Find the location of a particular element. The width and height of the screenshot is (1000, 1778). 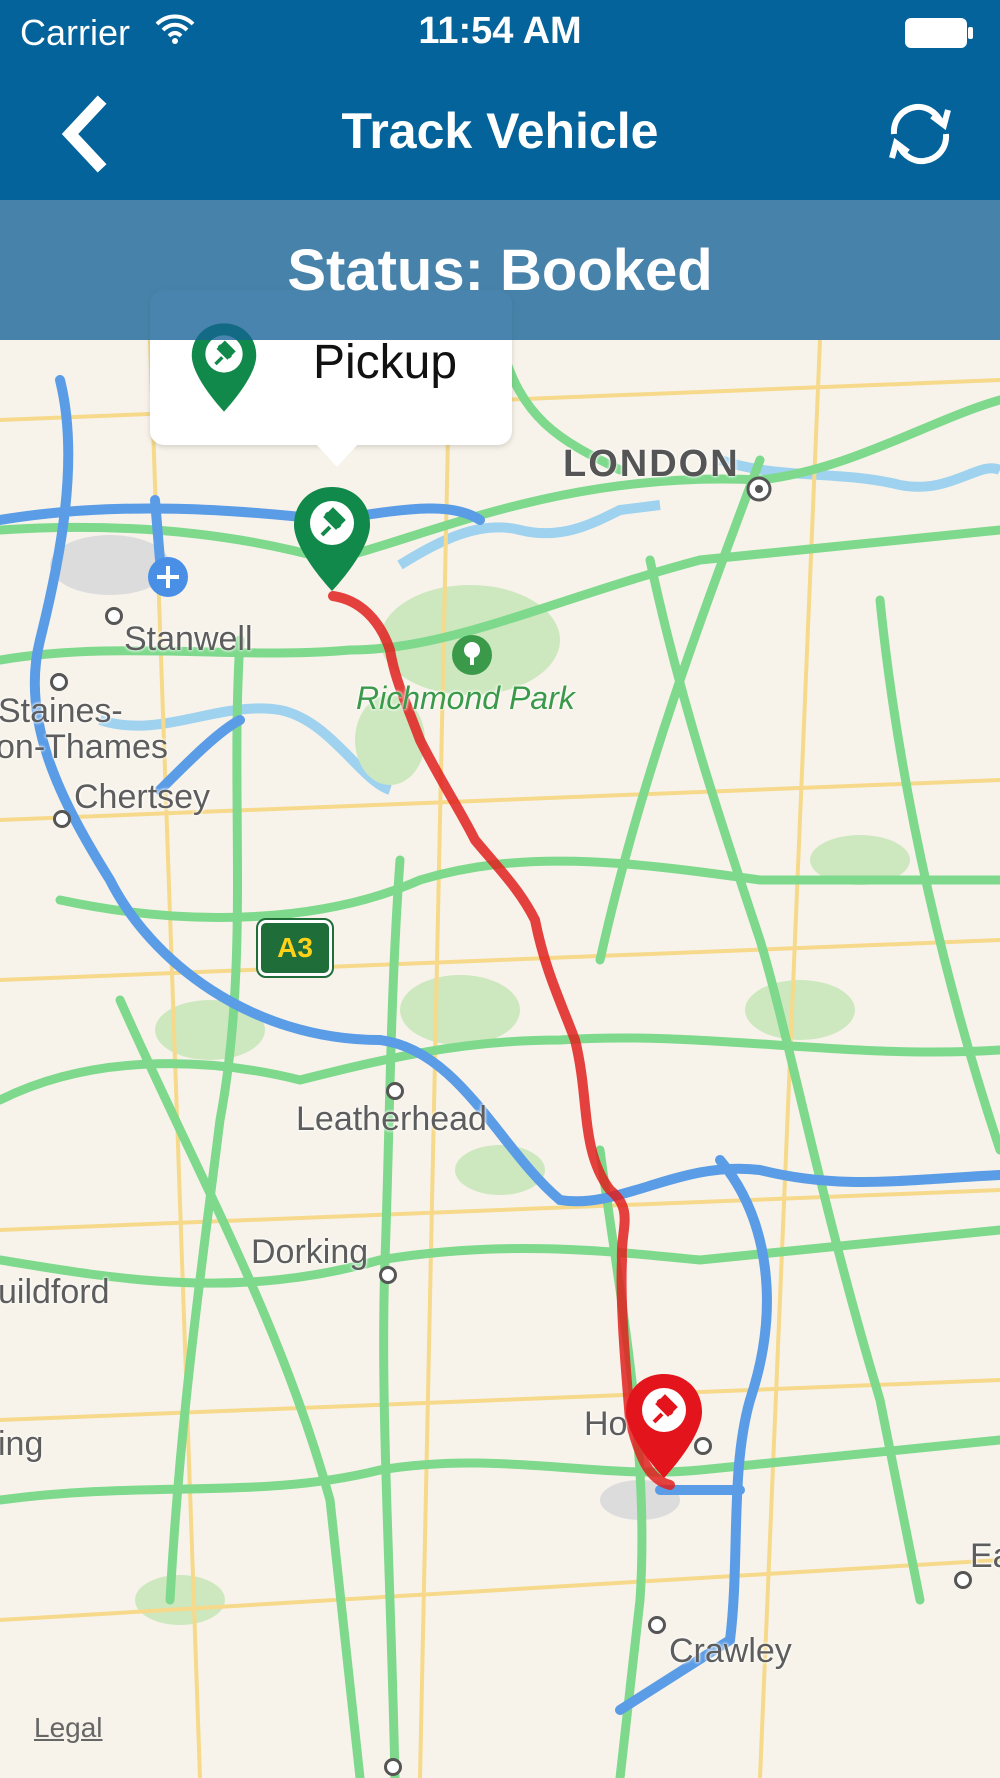

map-label-staines-thames: on-Thames is located at coordinates (84, 747).